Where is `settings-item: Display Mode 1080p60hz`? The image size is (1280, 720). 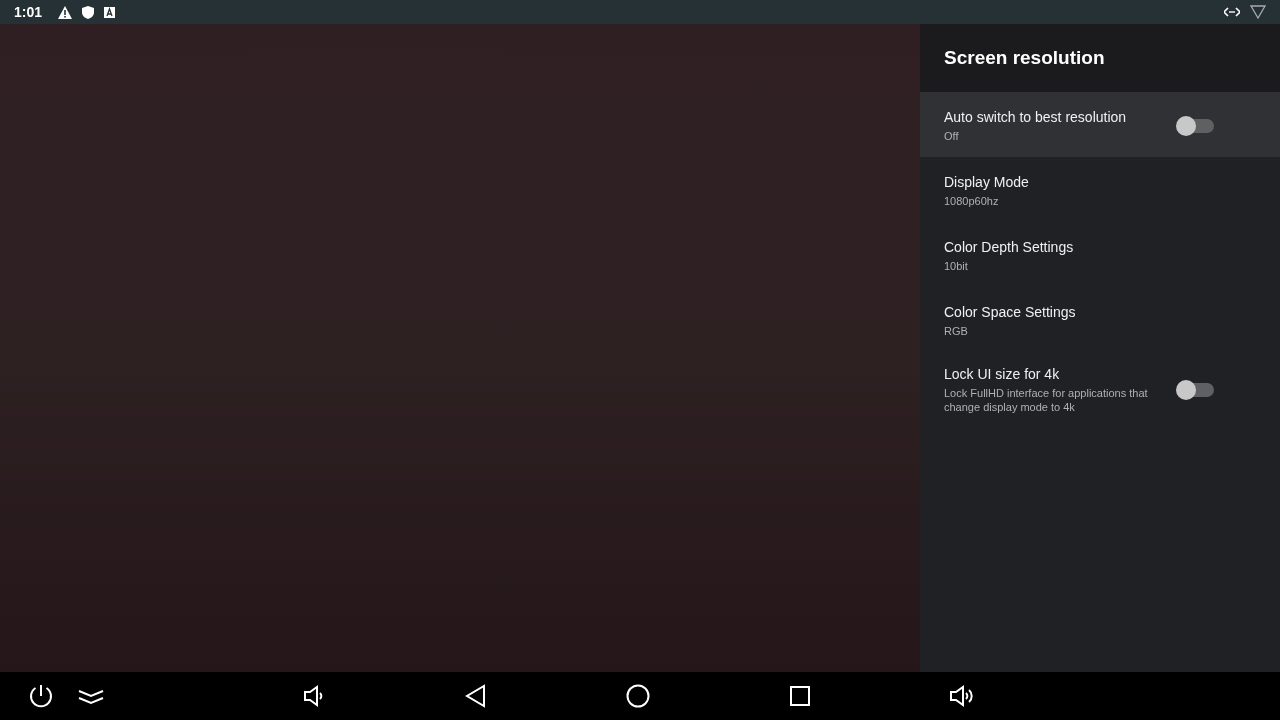 settings-item: Display Mode 1080p60hz is located at coordinates (1100, 189).